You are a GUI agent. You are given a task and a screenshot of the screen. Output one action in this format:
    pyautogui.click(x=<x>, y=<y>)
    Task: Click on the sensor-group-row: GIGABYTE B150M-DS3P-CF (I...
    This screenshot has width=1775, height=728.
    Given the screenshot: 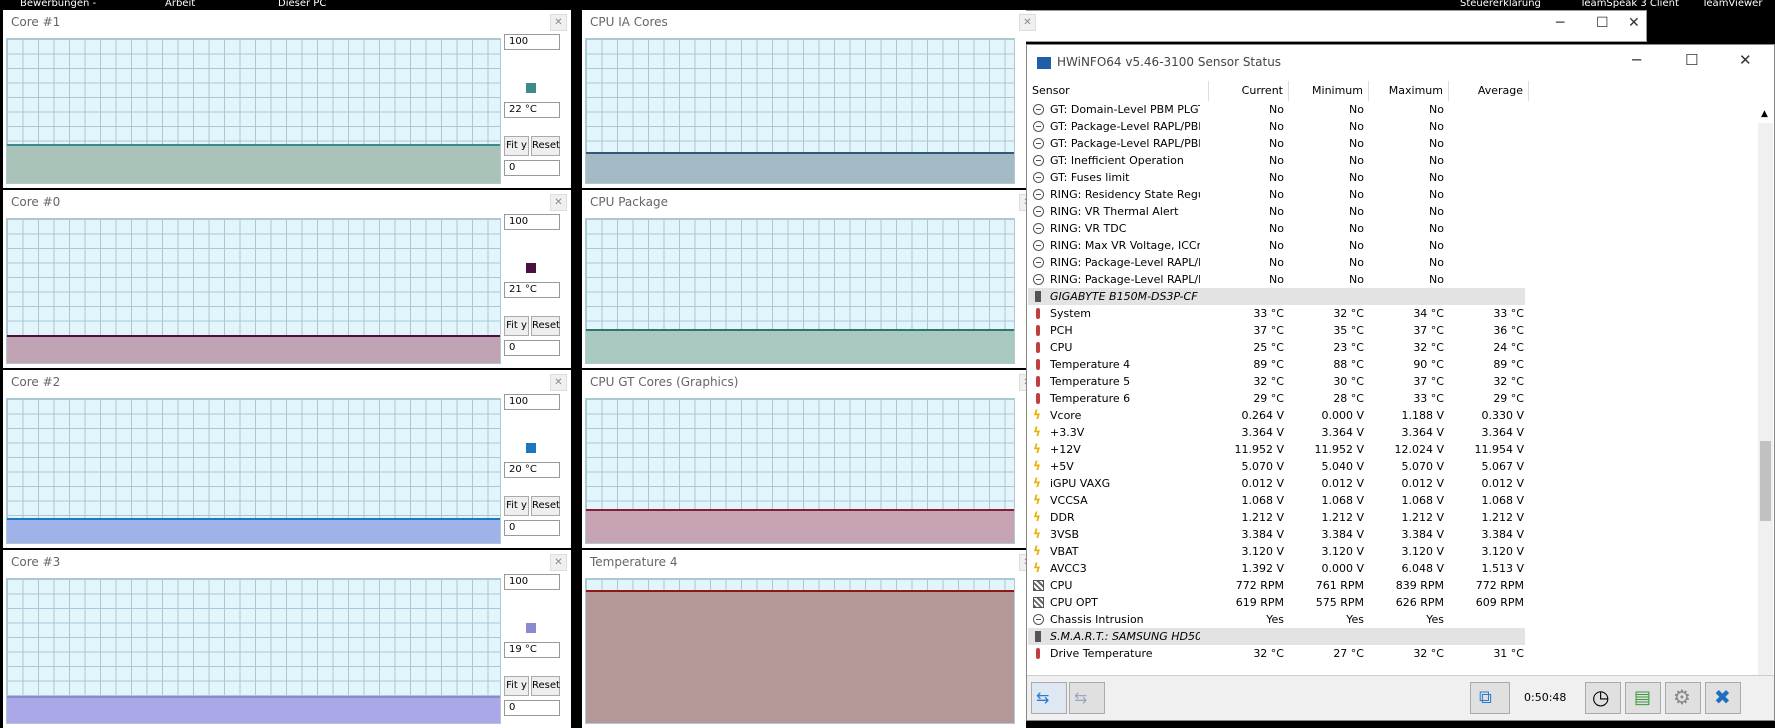 What is the action you would take?
    pyautogui.click(x=1276, y=296)
    